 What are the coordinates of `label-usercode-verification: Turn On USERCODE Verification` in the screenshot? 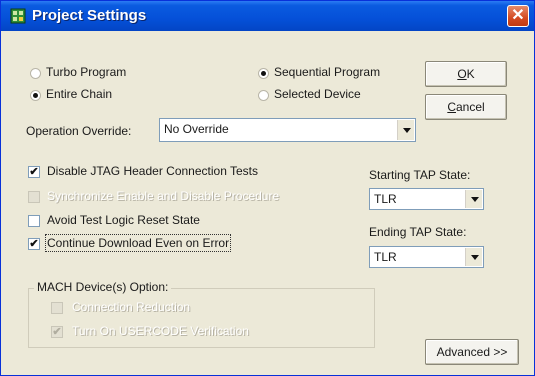 It's located at (160, 331).